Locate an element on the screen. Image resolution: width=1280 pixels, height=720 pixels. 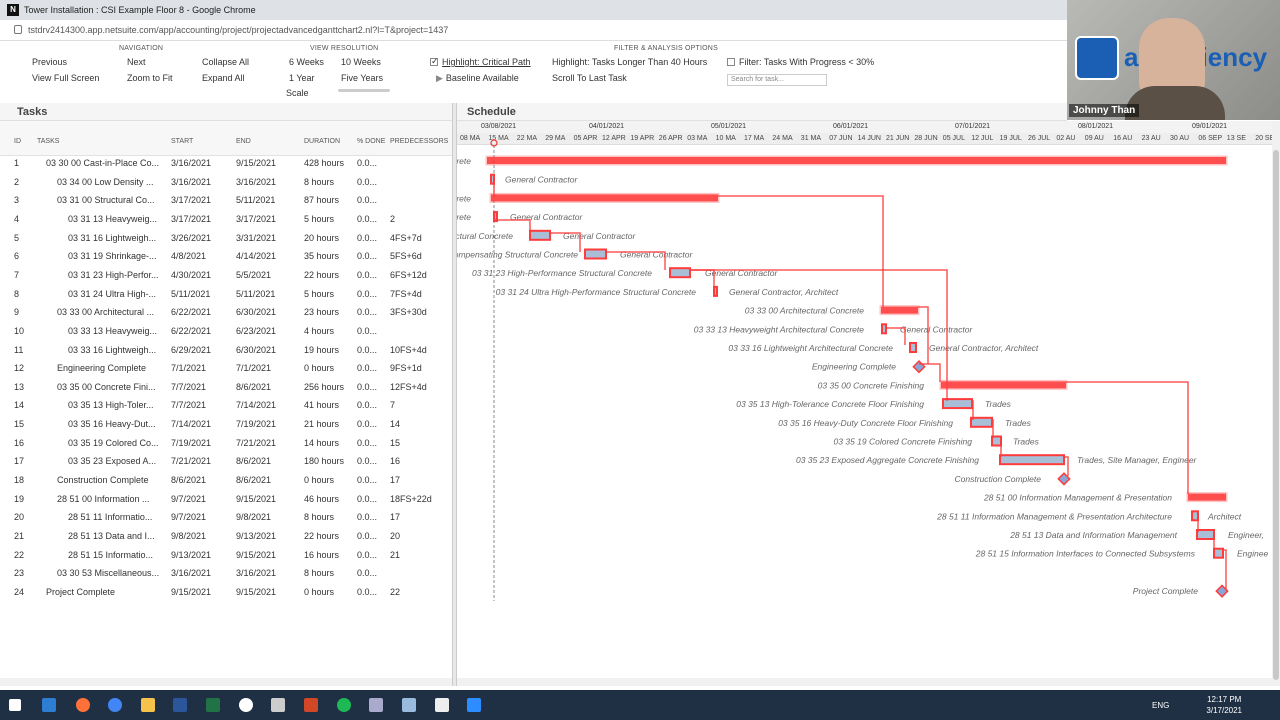
grid-horizontal-scrollbar is located at coordinates (226, 682).